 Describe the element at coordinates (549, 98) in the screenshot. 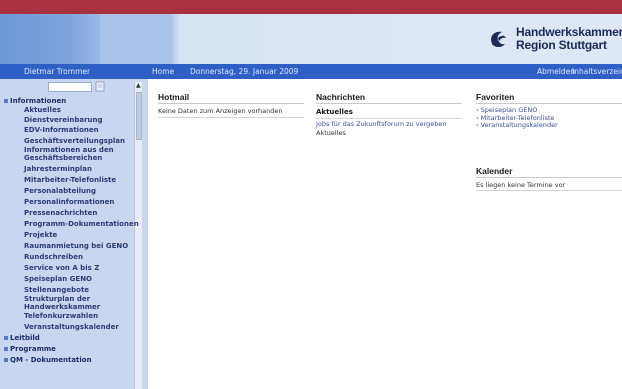

I see `favoriten-title: Favoriten` at that location.